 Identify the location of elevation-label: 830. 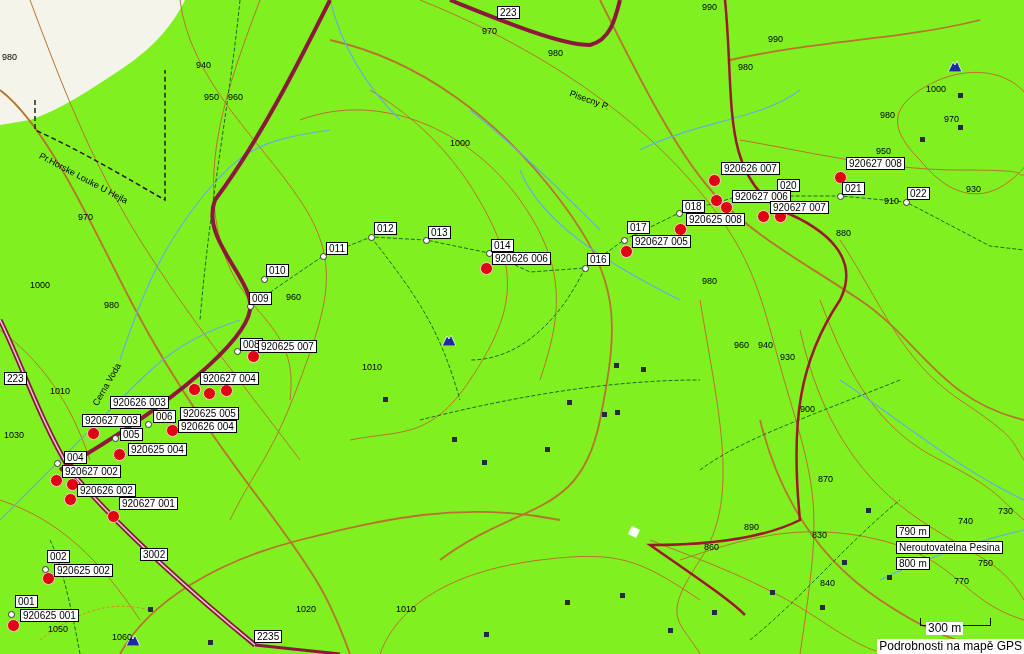
(820, 535).